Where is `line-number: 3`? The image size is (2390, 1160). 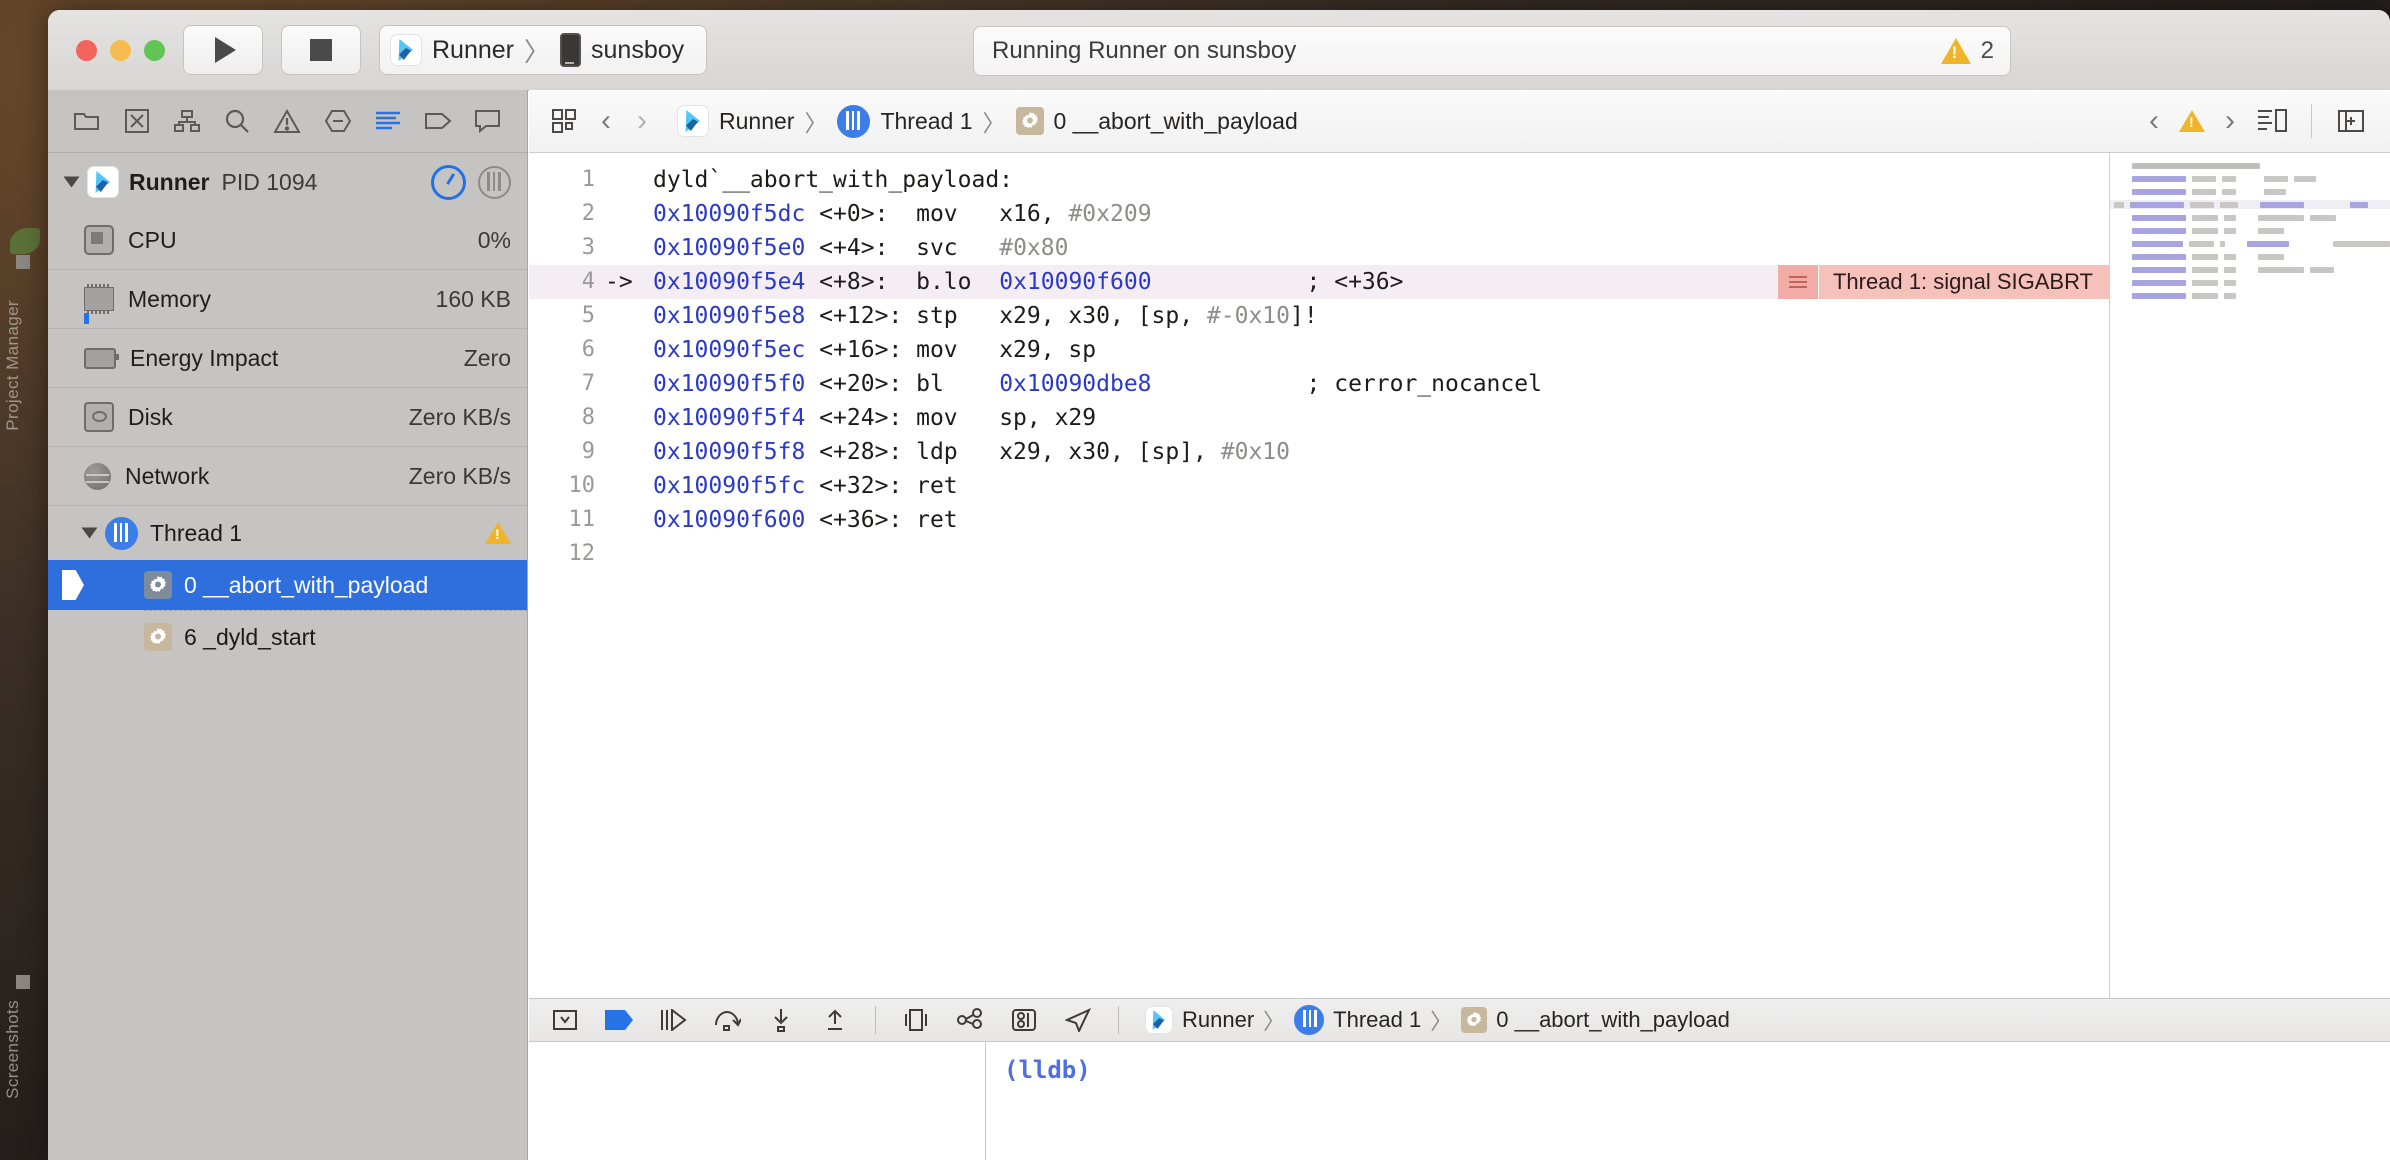
line-number: 3 is located at coordinates (588, 247).